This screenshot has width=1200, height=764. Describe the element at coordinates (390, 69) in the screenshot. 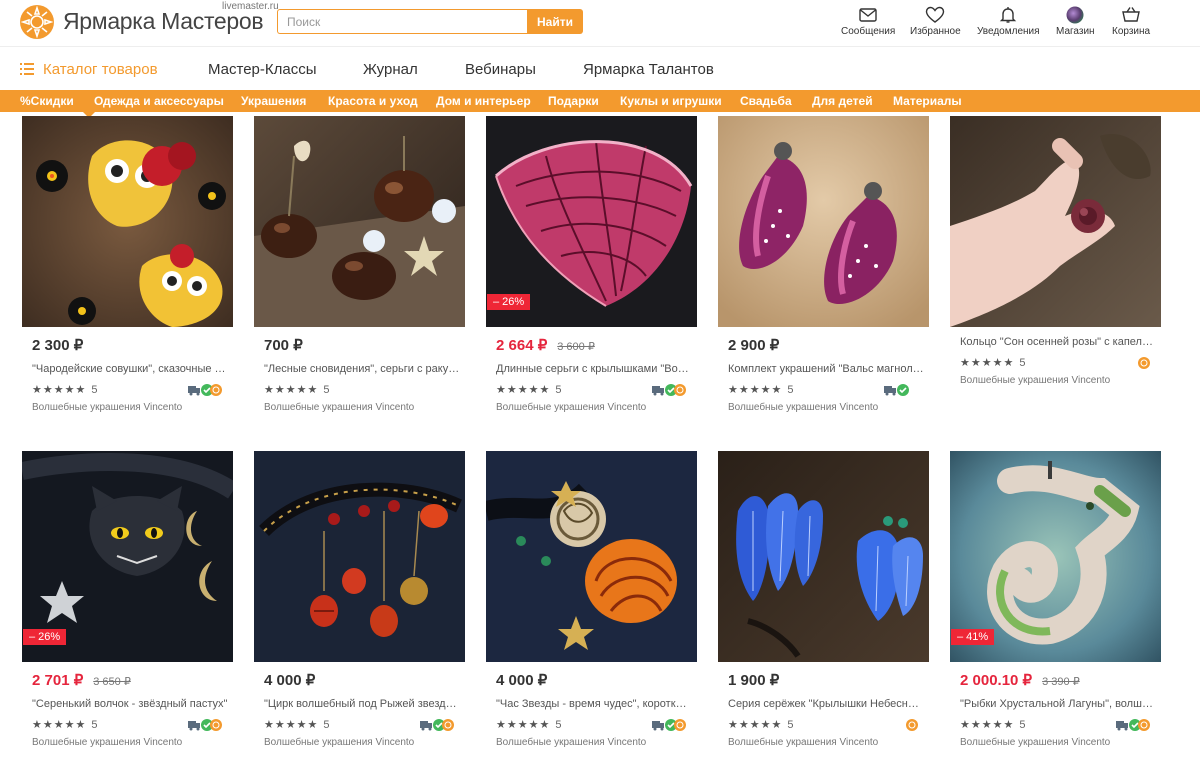

I see `nav-journal: Журнал` at that location.